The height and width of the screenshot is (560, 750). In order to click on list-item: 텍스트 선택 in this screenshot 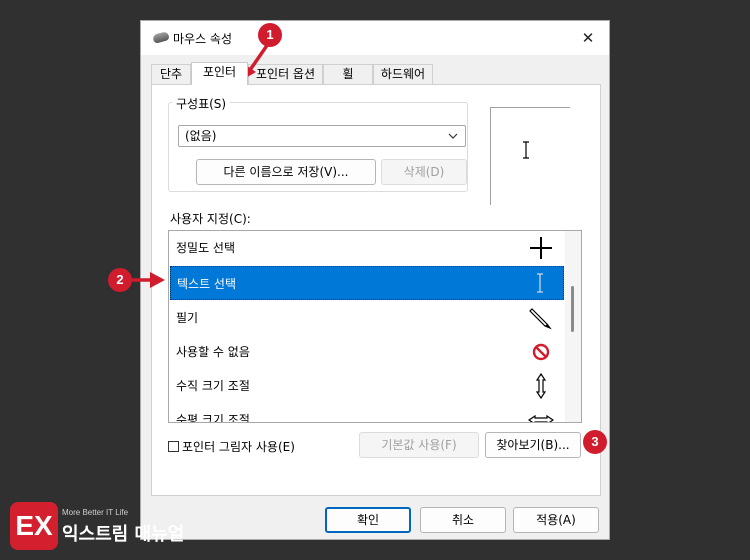, I will do `click(367, 283)`.